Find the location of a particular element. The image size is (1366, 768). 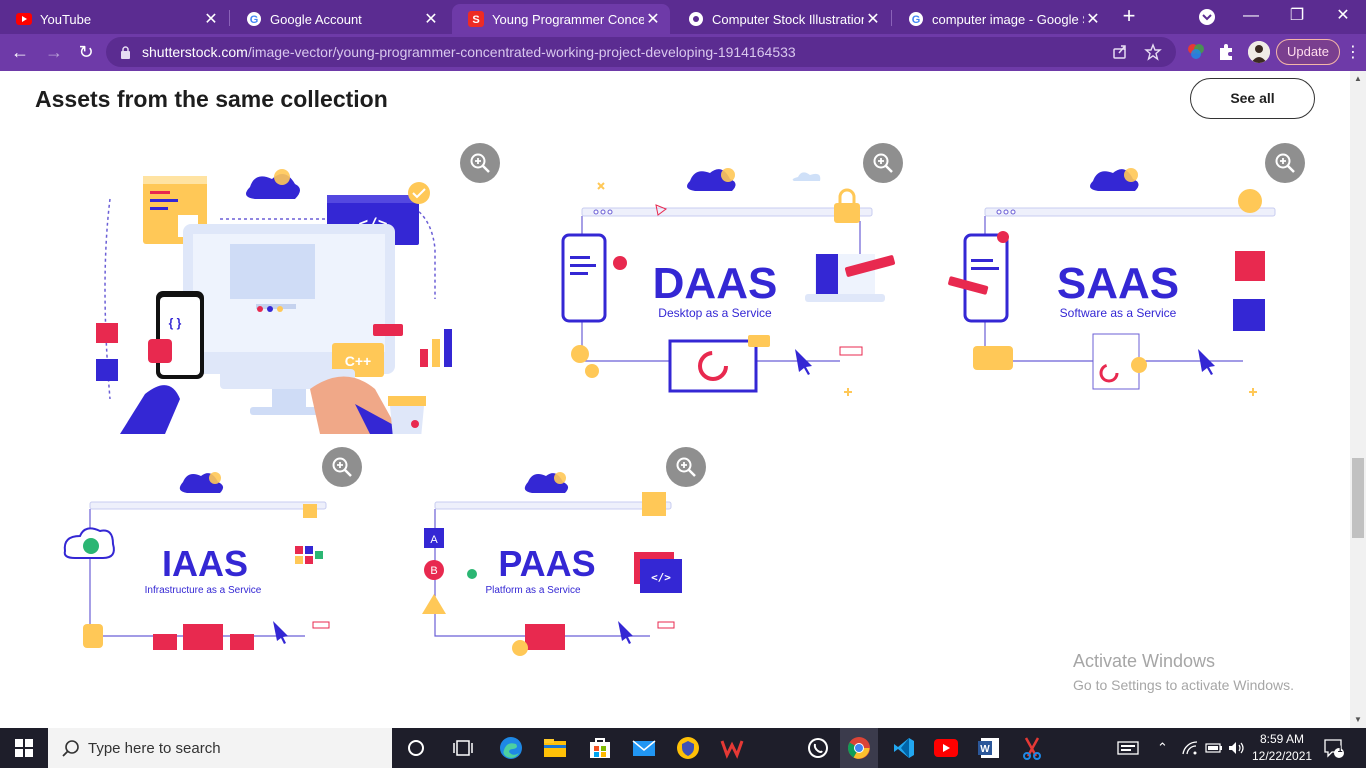

more-menu-icon: ⋮ is located at coordinates (1353, 52).